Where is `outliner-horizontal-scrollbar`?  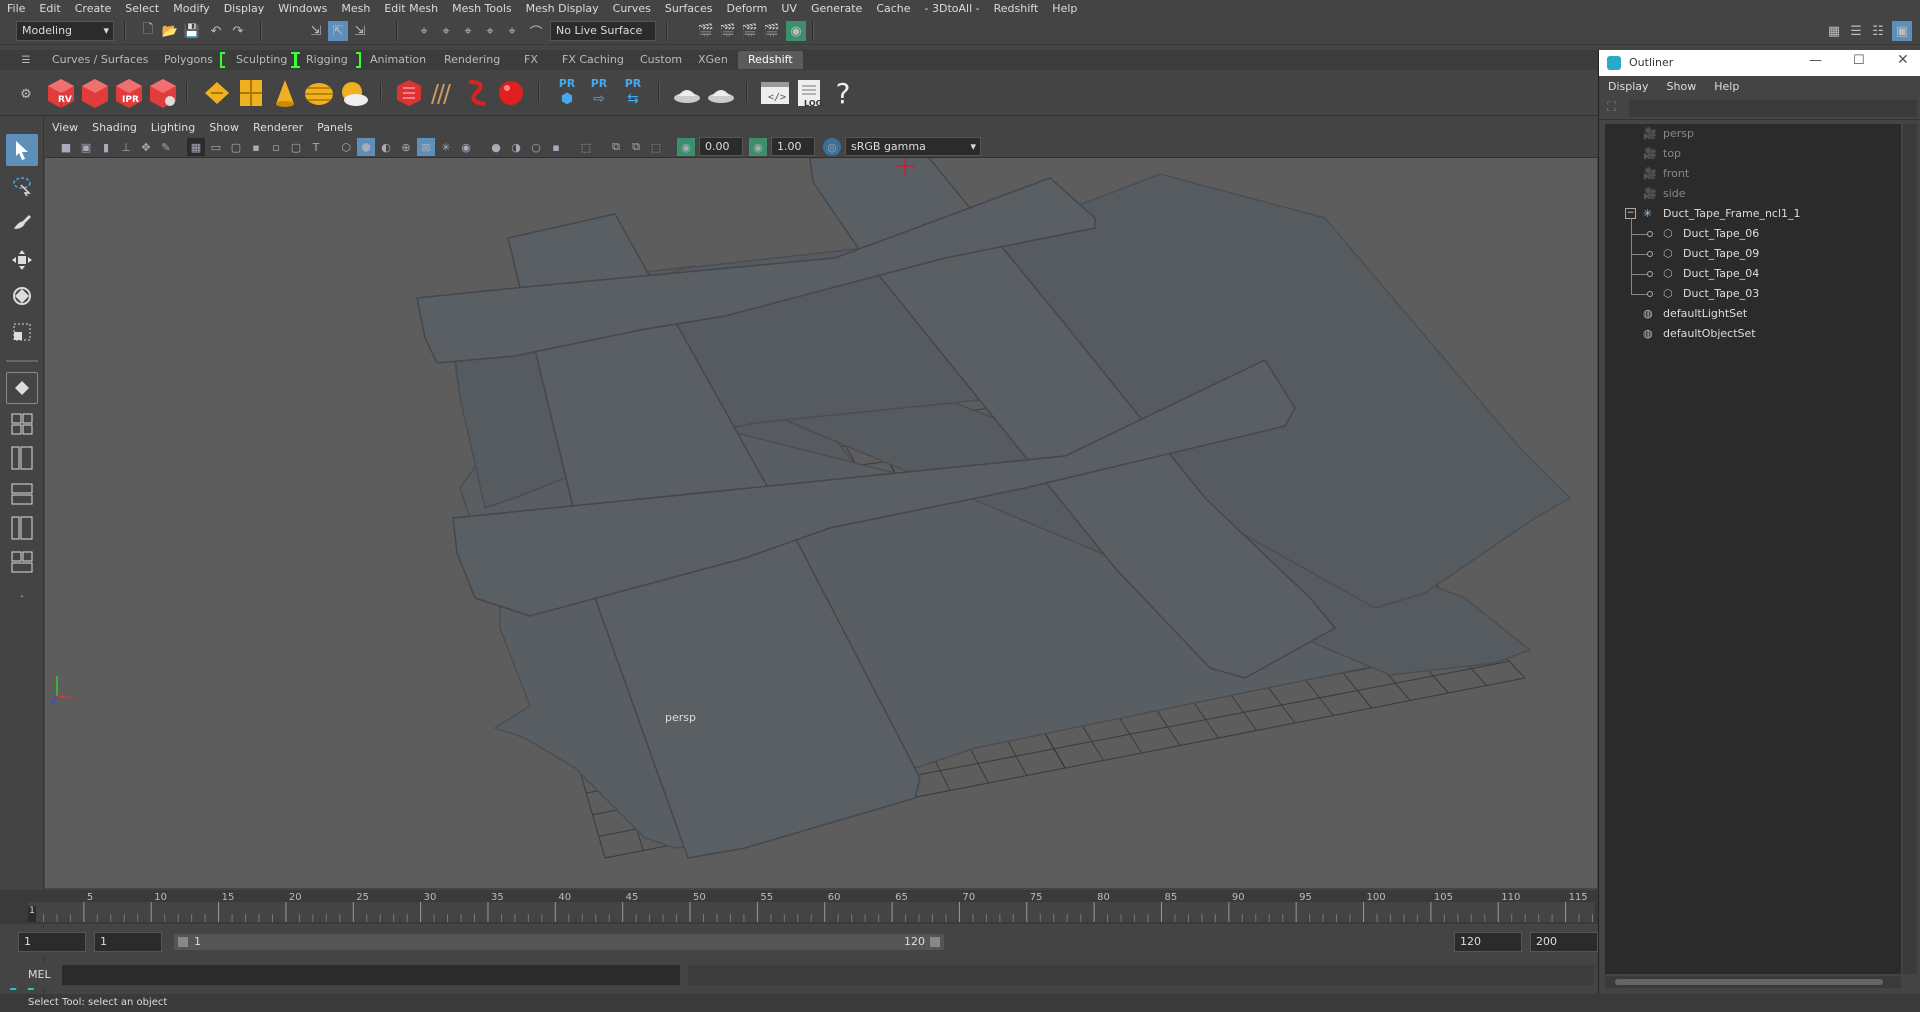 outliner-horizontal-scrollbar is located at coordinates (1753, 982).